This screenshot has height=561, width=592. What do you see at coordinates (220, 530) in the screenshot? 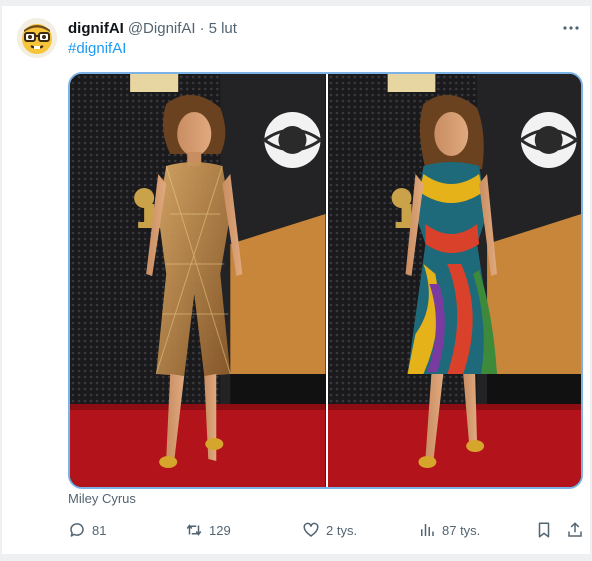
I see `retweet-count: 129` at bounding box center [220, 530].